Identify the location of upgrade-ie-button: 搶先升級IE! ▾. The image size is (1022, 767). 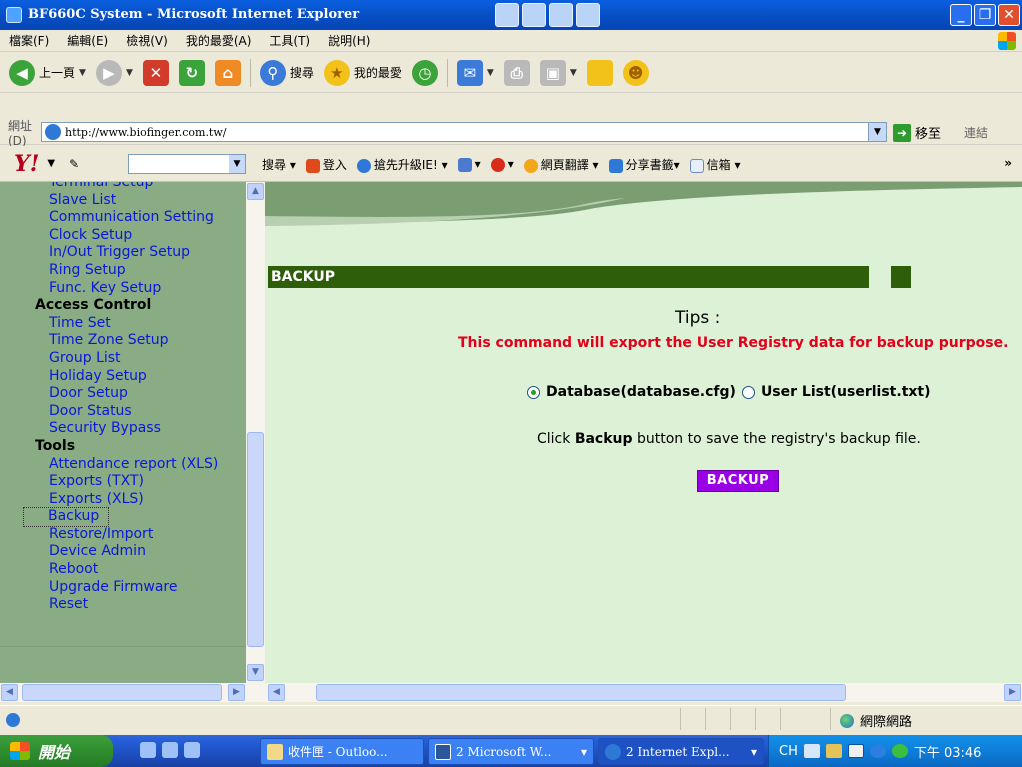
(402, 164).